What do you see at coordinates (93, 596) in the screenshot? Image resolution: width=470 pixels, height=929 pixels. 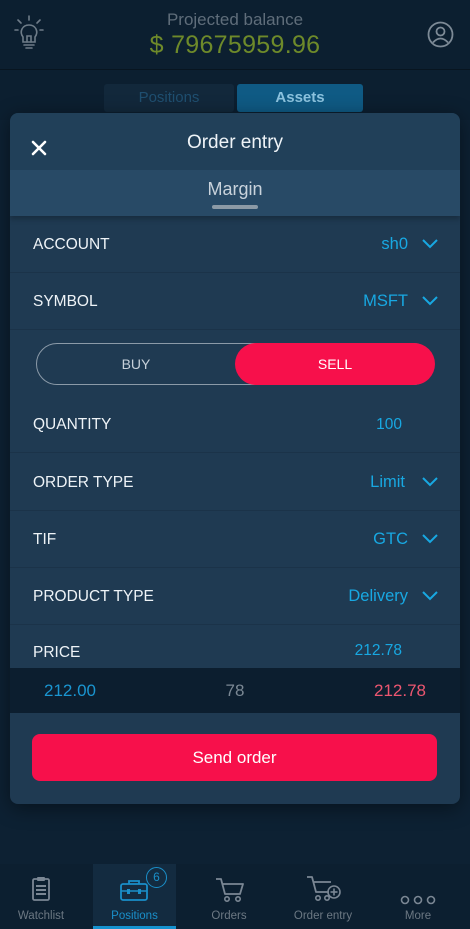 I see `product-type-label: PRODUCT TYPE` at bounding box center [93, 596].